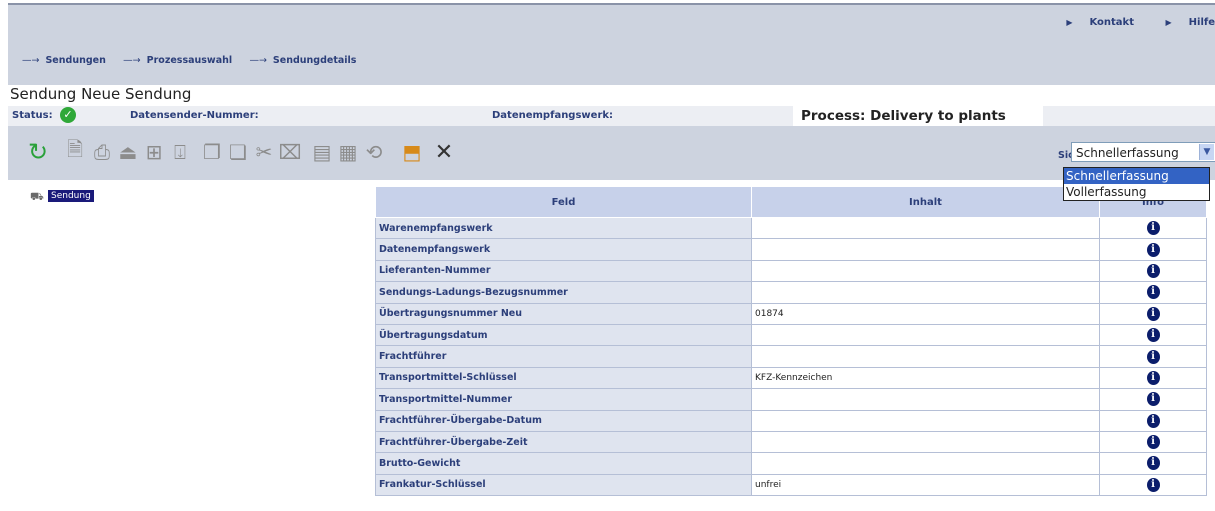 This screenshot has width=1215, height=511. I want to click on import-icon: ⬒, so click(412, 152).